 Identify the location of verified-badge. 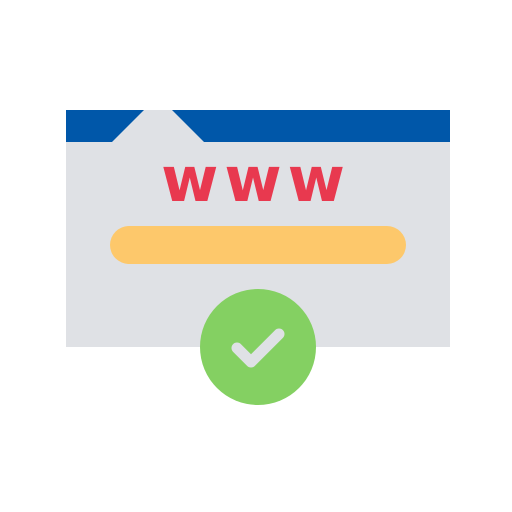
(258, 347).